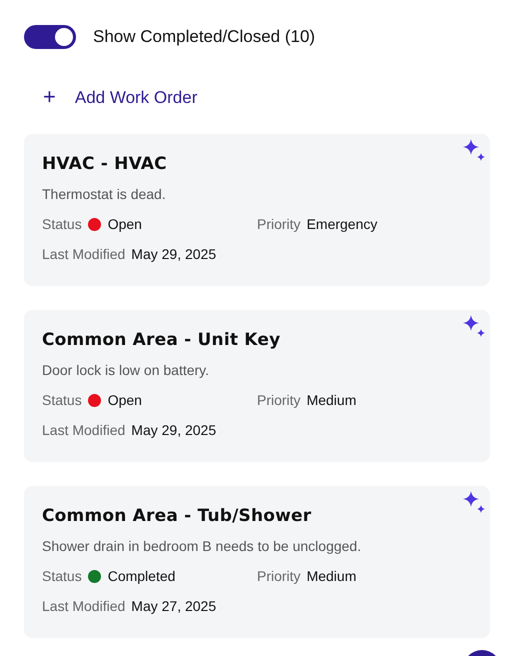 The height and width of the screenshot is (656, 513). I want to click on card-description: Door lock is low on battery., so click(126, 370).